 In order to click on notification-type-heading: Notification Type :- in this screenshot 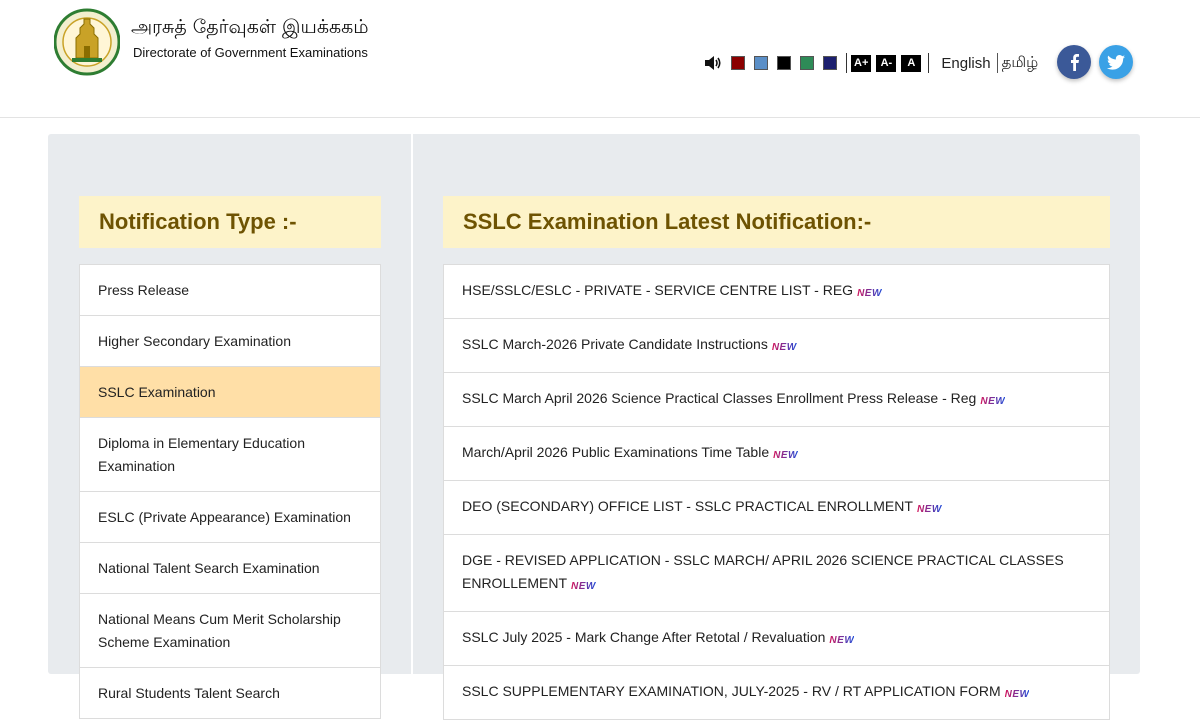, I will do `click(230, 222)`.